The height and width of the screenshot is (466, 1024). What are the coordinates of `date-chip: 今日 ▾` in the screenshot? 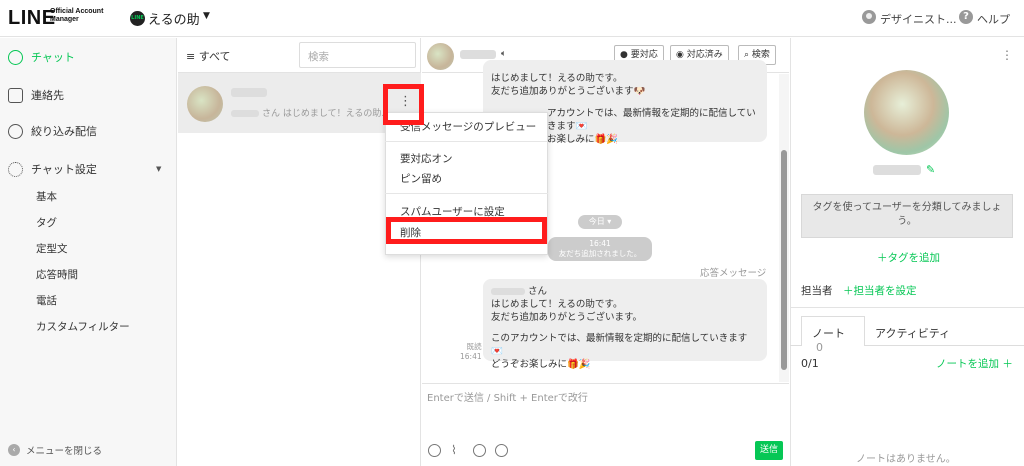 It's located at (600, 222).